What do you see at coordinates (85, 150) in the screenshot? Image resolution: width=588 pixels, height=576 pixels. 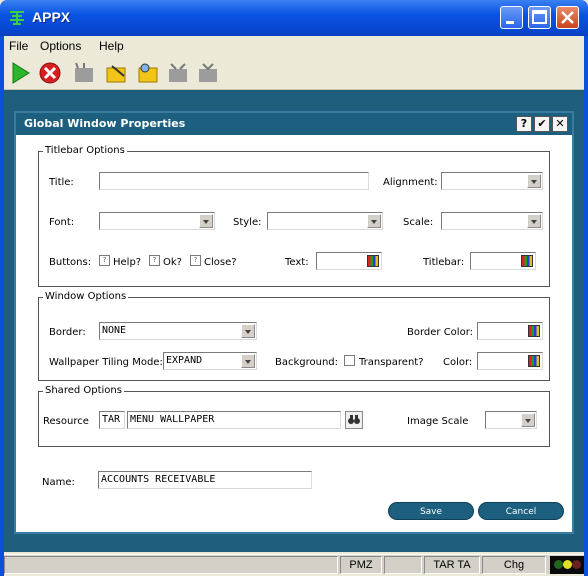 I see `titlebar-options-legend: Titlebar Options` at bounding box center [85, 150].